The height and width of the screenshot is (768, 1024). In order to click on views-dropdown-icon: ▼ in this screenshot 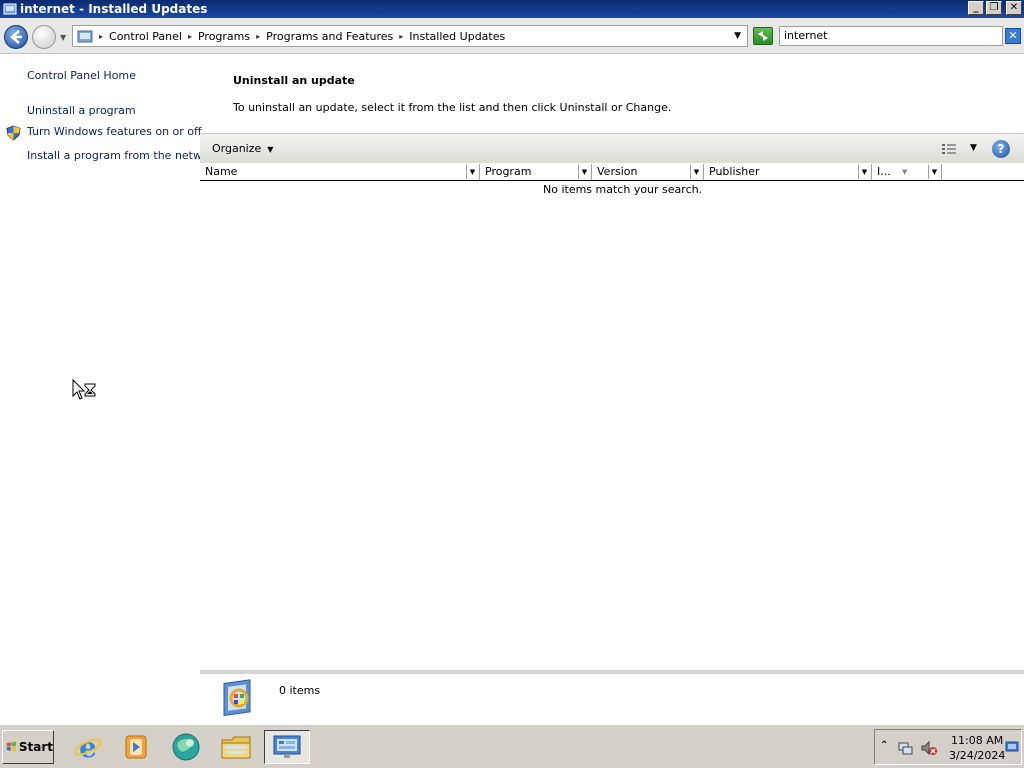, I will do `click(973, 148)`.